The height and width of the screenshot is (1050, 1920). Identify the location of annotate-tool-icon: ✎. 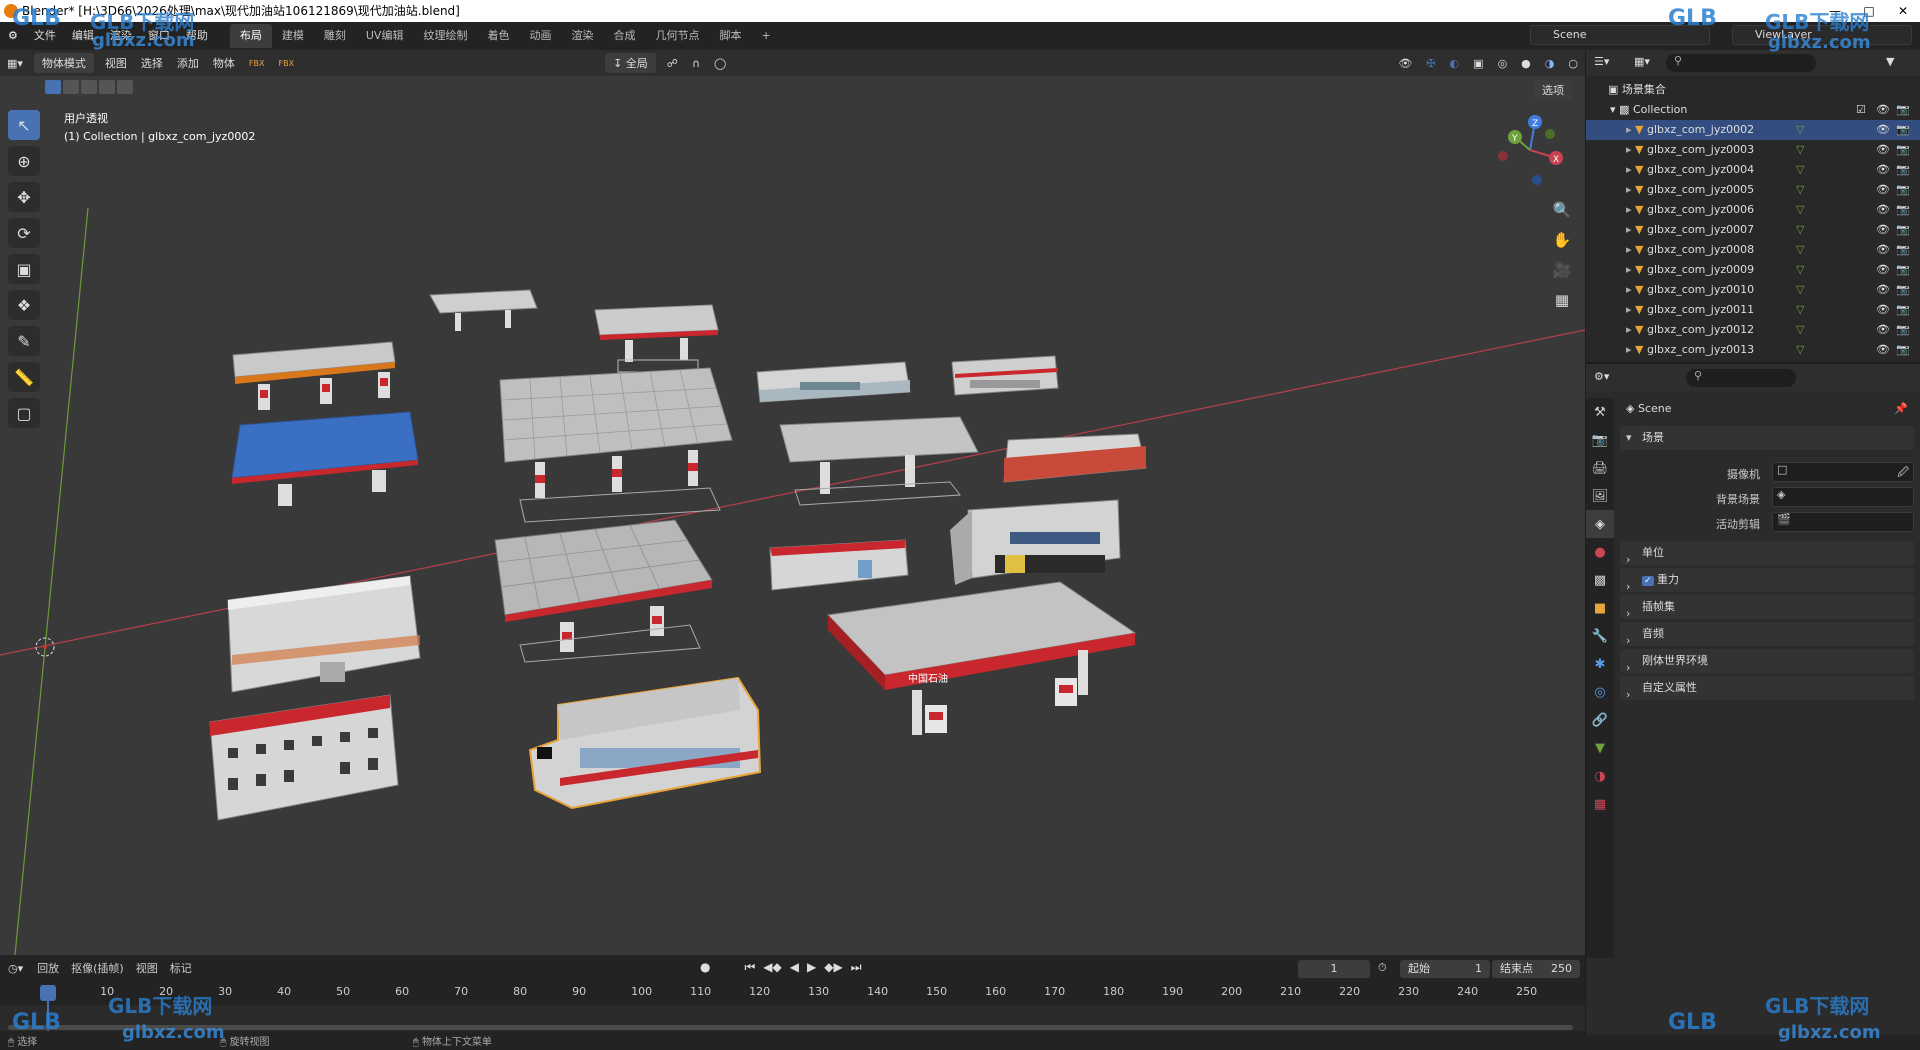
(24, 341).